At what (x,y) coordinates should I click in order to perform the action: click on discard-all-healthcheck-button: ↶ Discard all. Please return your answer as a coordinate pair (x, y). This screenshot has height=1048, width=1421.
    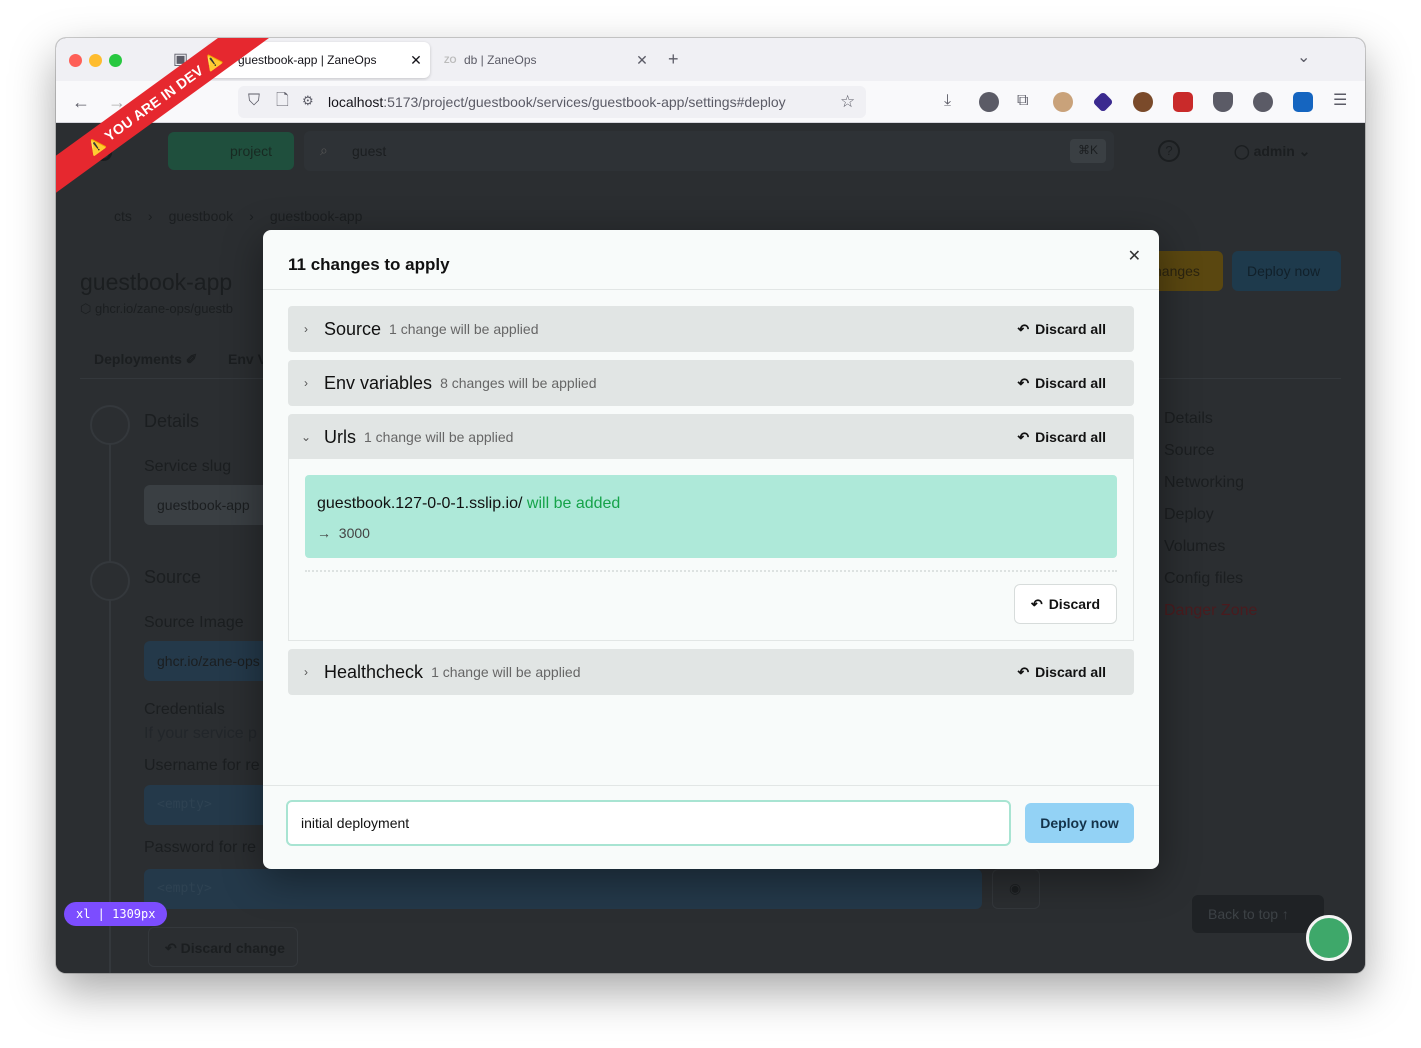
    Looking at the image, I should click on (1061, 672).